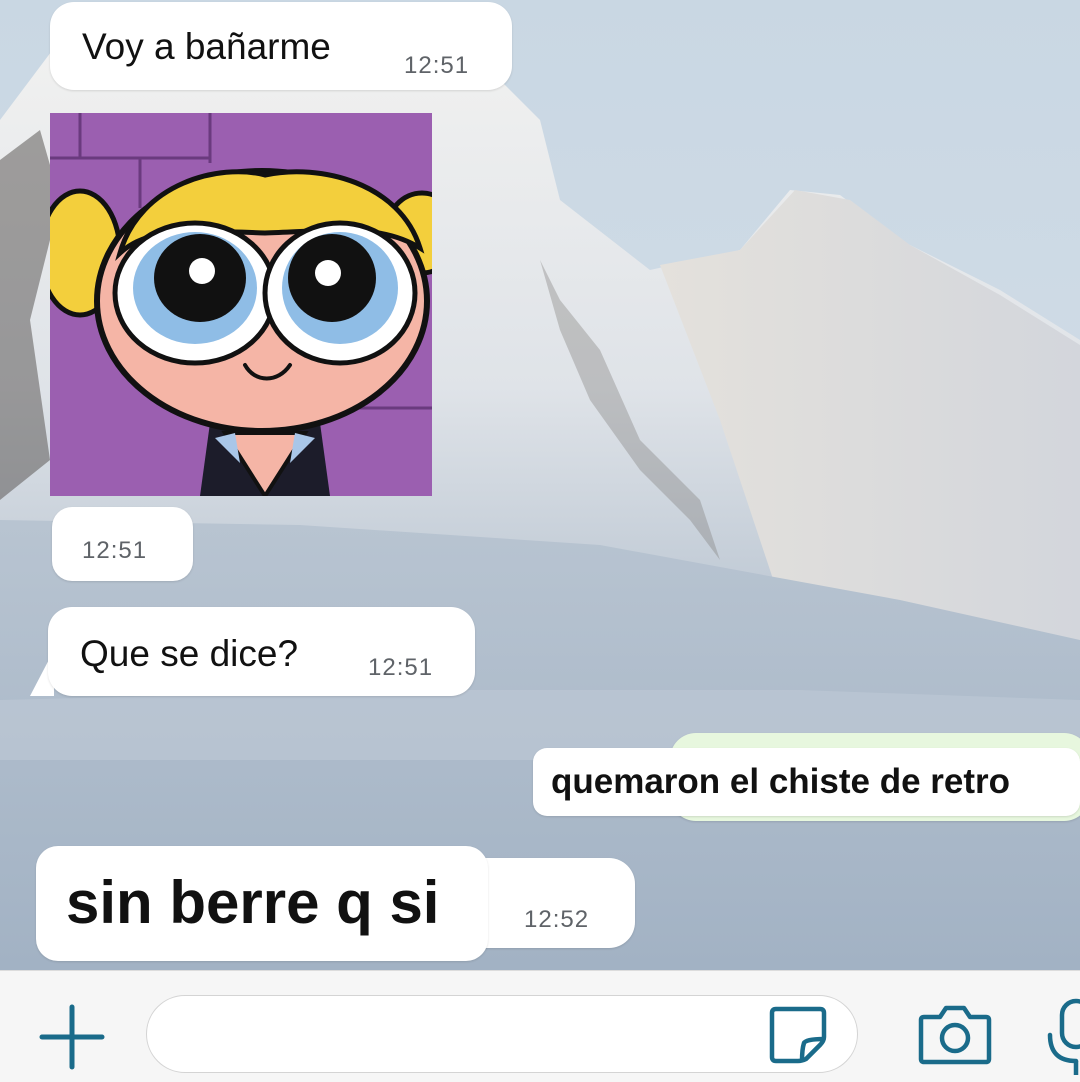  I want to click on message-input-bar, so click(540, 1026).